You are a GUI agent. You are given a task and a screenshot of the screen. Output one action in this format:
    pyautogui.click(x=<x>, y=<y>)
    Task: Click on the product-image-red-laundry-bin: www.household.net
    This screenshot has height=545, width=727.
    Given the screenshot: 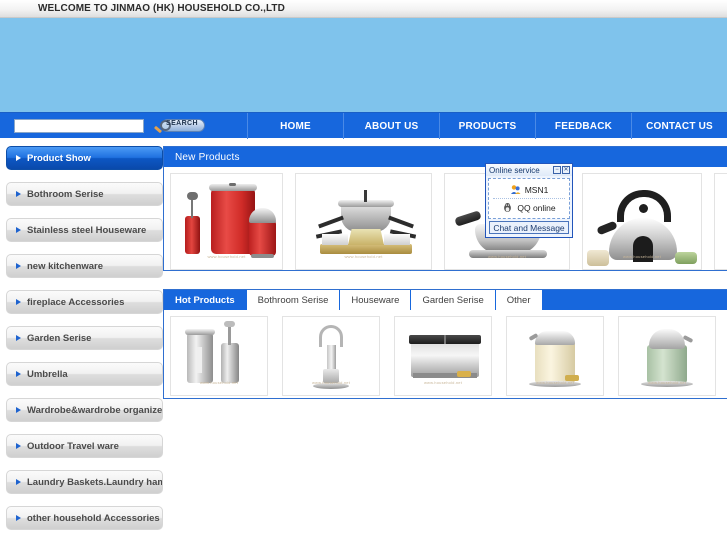 What is the action you would take?
    pyautogui.click(x=226, y=221)
    